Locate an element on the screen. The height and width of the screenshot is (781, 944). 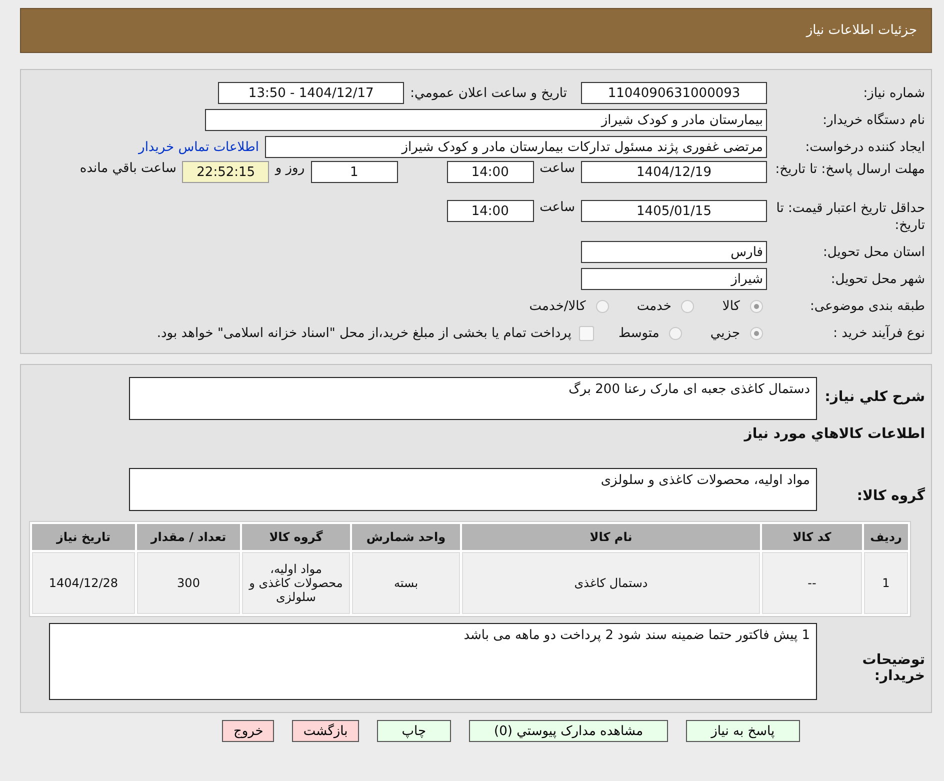
days-label: روز و is located at coordinates (290, 168).